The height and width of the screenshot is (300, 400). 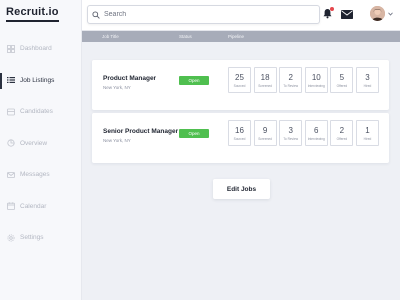 I want to click on search-box, so click(x=203, y=14).